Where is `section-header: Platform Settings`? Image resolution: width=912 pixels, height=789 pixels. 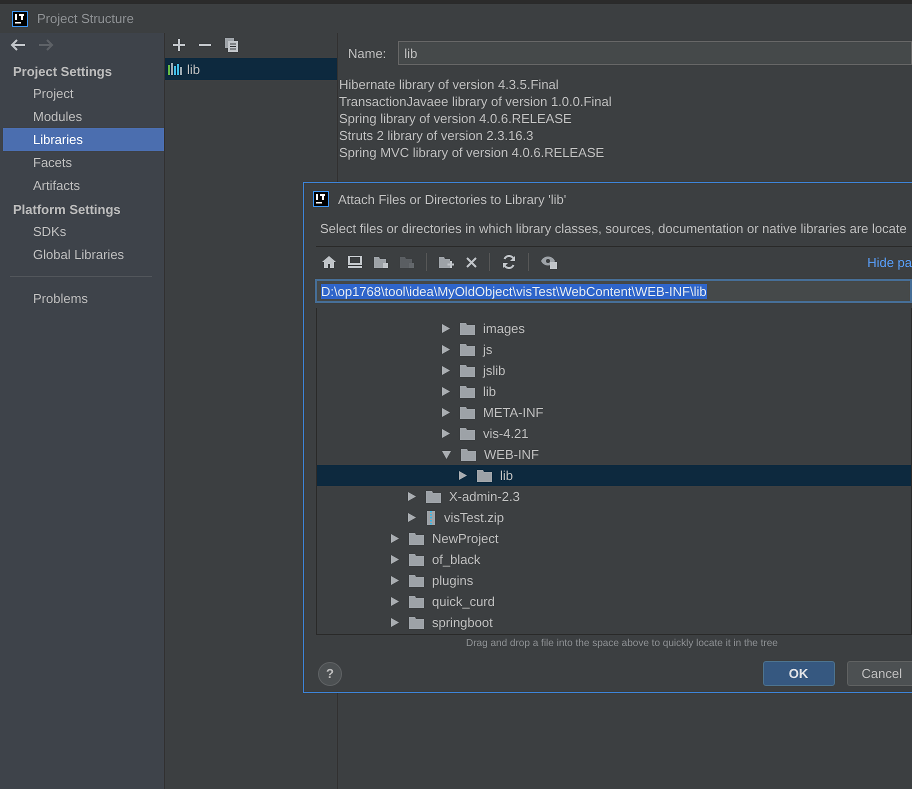 section-header: Platform Settings is located at coordinates (67, 210).